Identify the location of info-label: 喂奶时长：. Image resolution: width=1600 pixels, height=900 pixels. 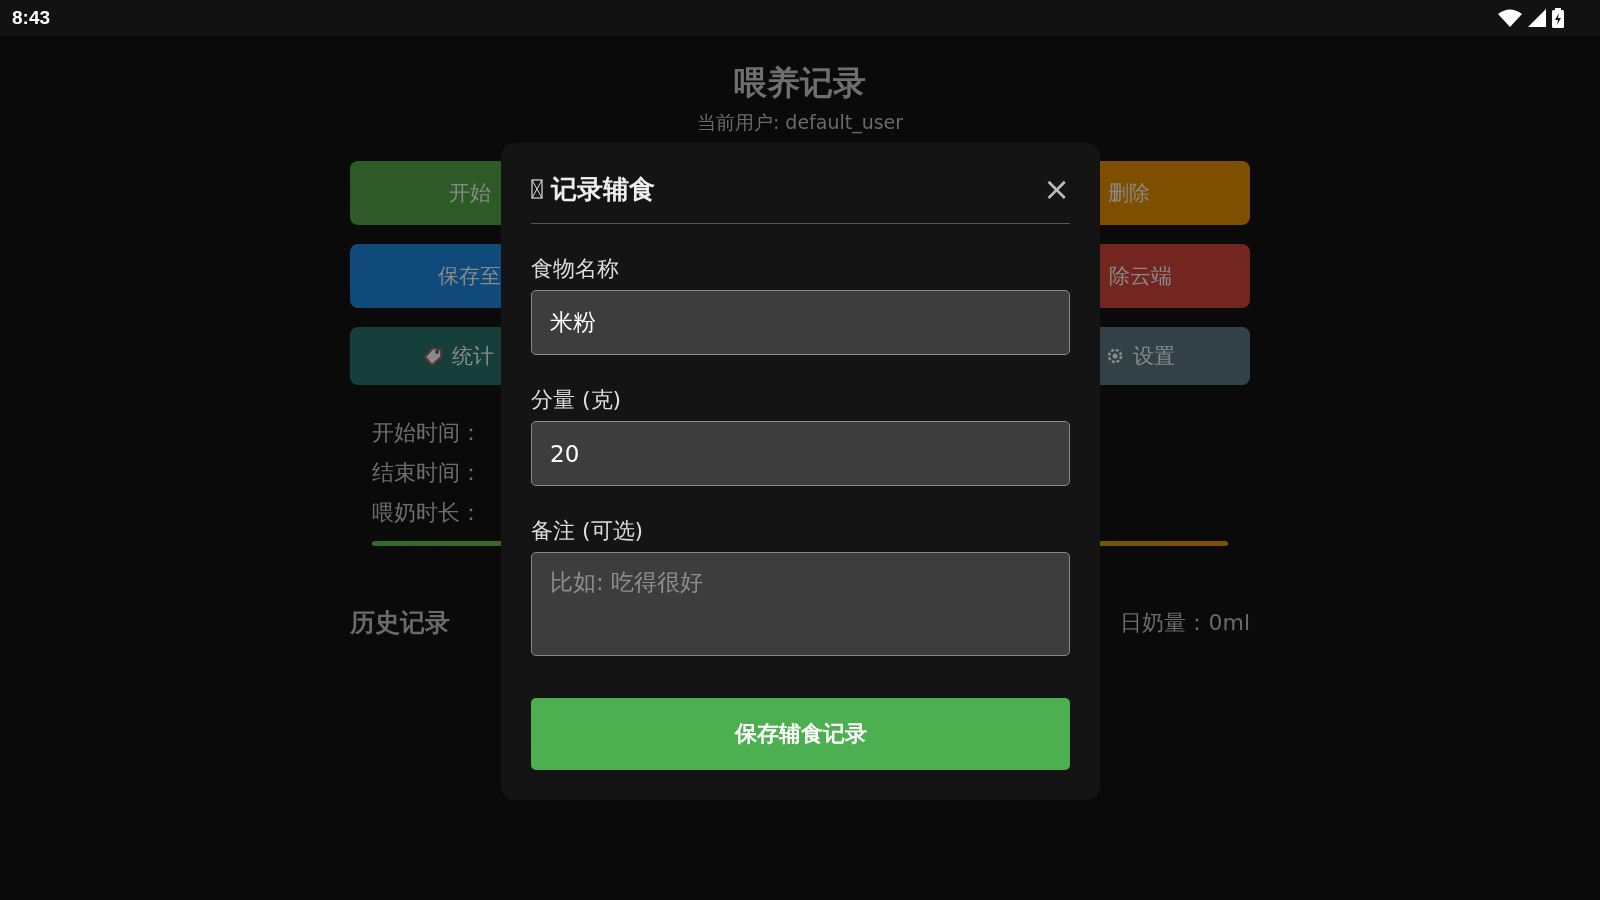
(427, 513).